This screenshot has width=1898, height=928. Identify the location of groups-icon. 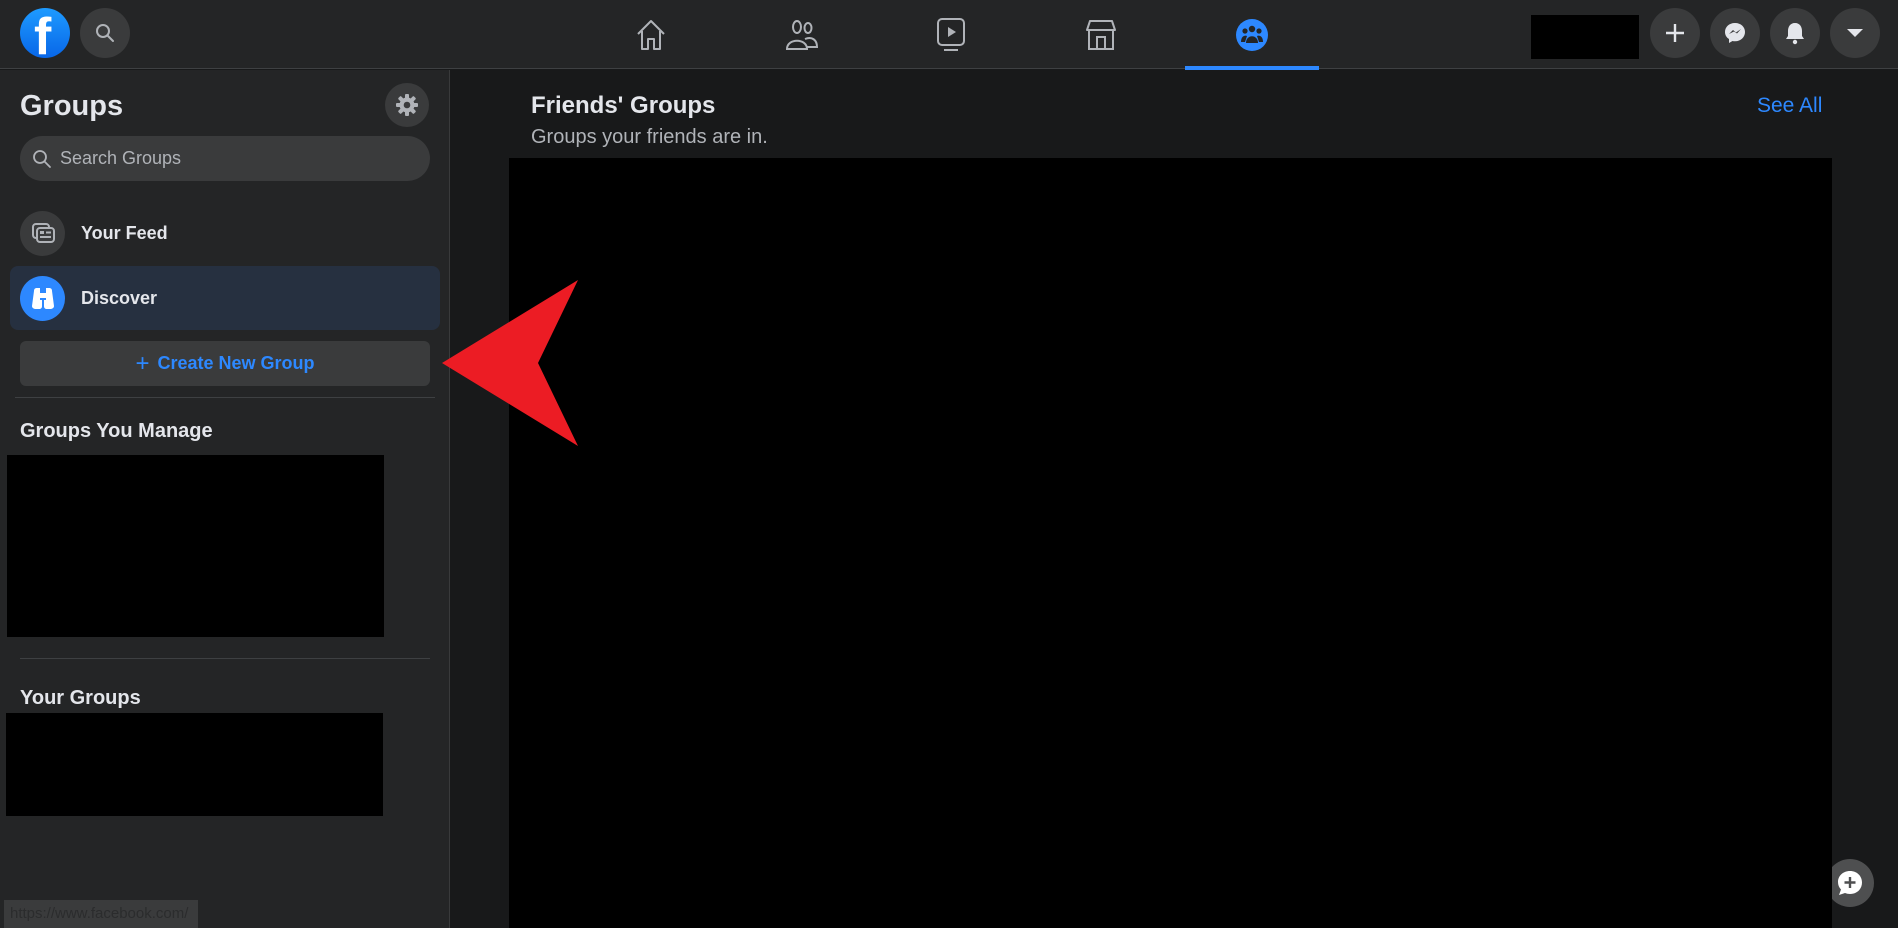
(1252, 34).